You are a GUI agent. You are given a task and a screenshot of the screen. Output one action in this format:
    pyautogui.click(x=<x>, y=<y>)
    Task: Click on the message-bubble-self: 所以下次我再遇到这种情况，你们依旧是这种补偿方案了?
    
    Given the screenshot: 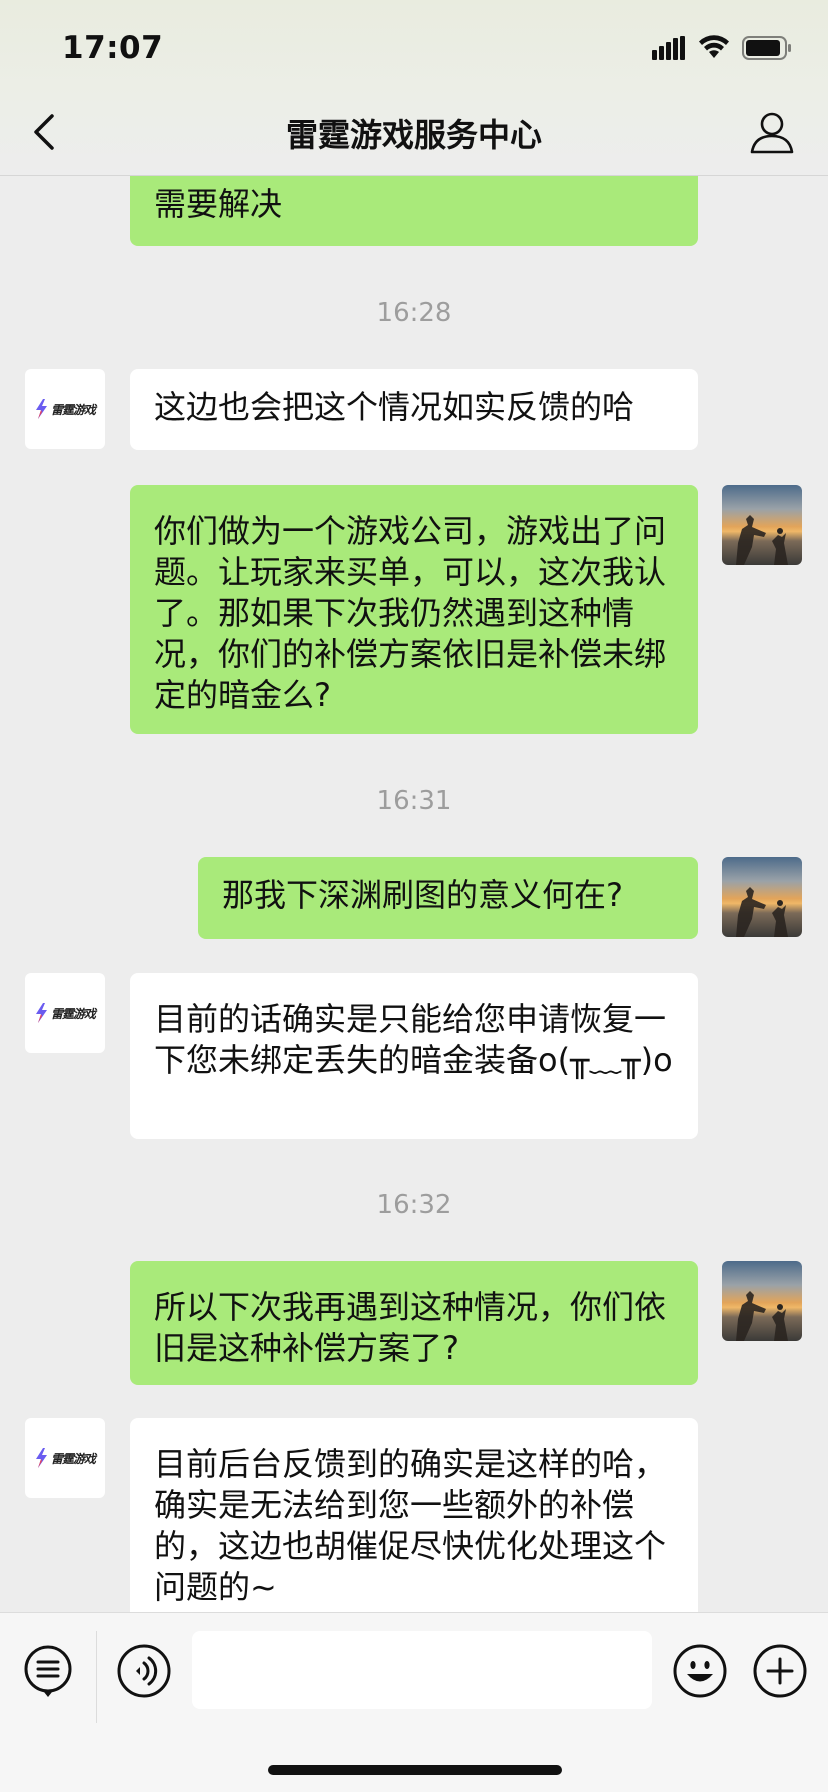 What is the action you would take?
    pyautogui.click(x=414, y=1323)
    